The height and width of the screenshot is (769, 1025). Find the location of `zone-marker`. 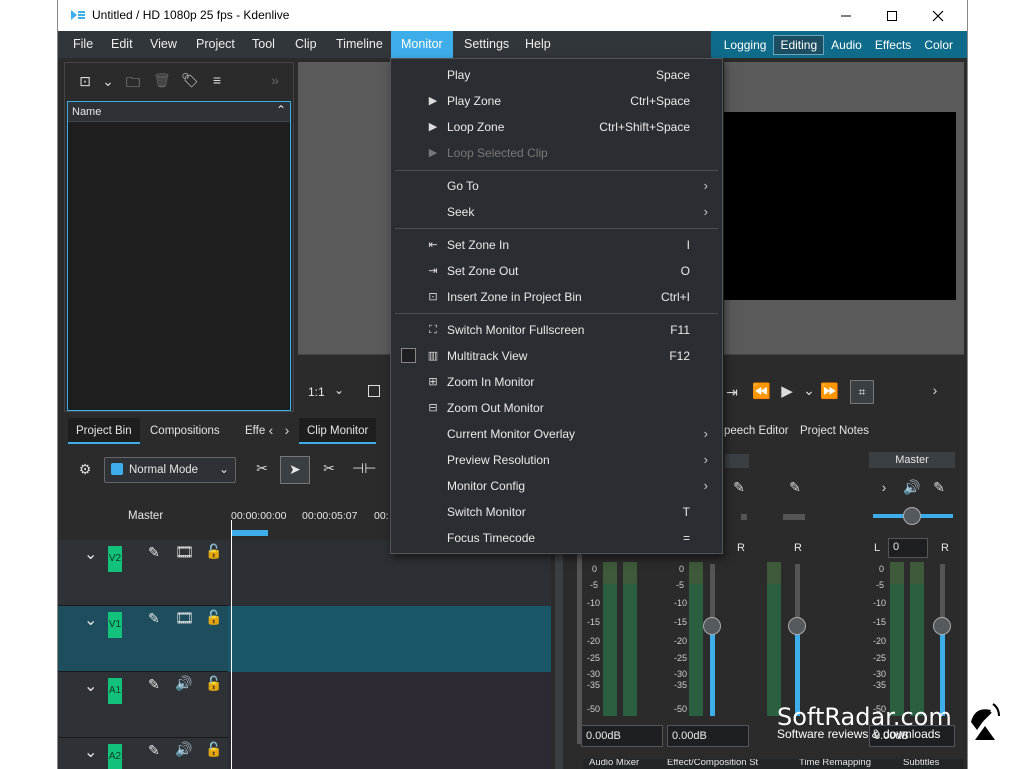

zone-marker is located at coordinates (250, 533).